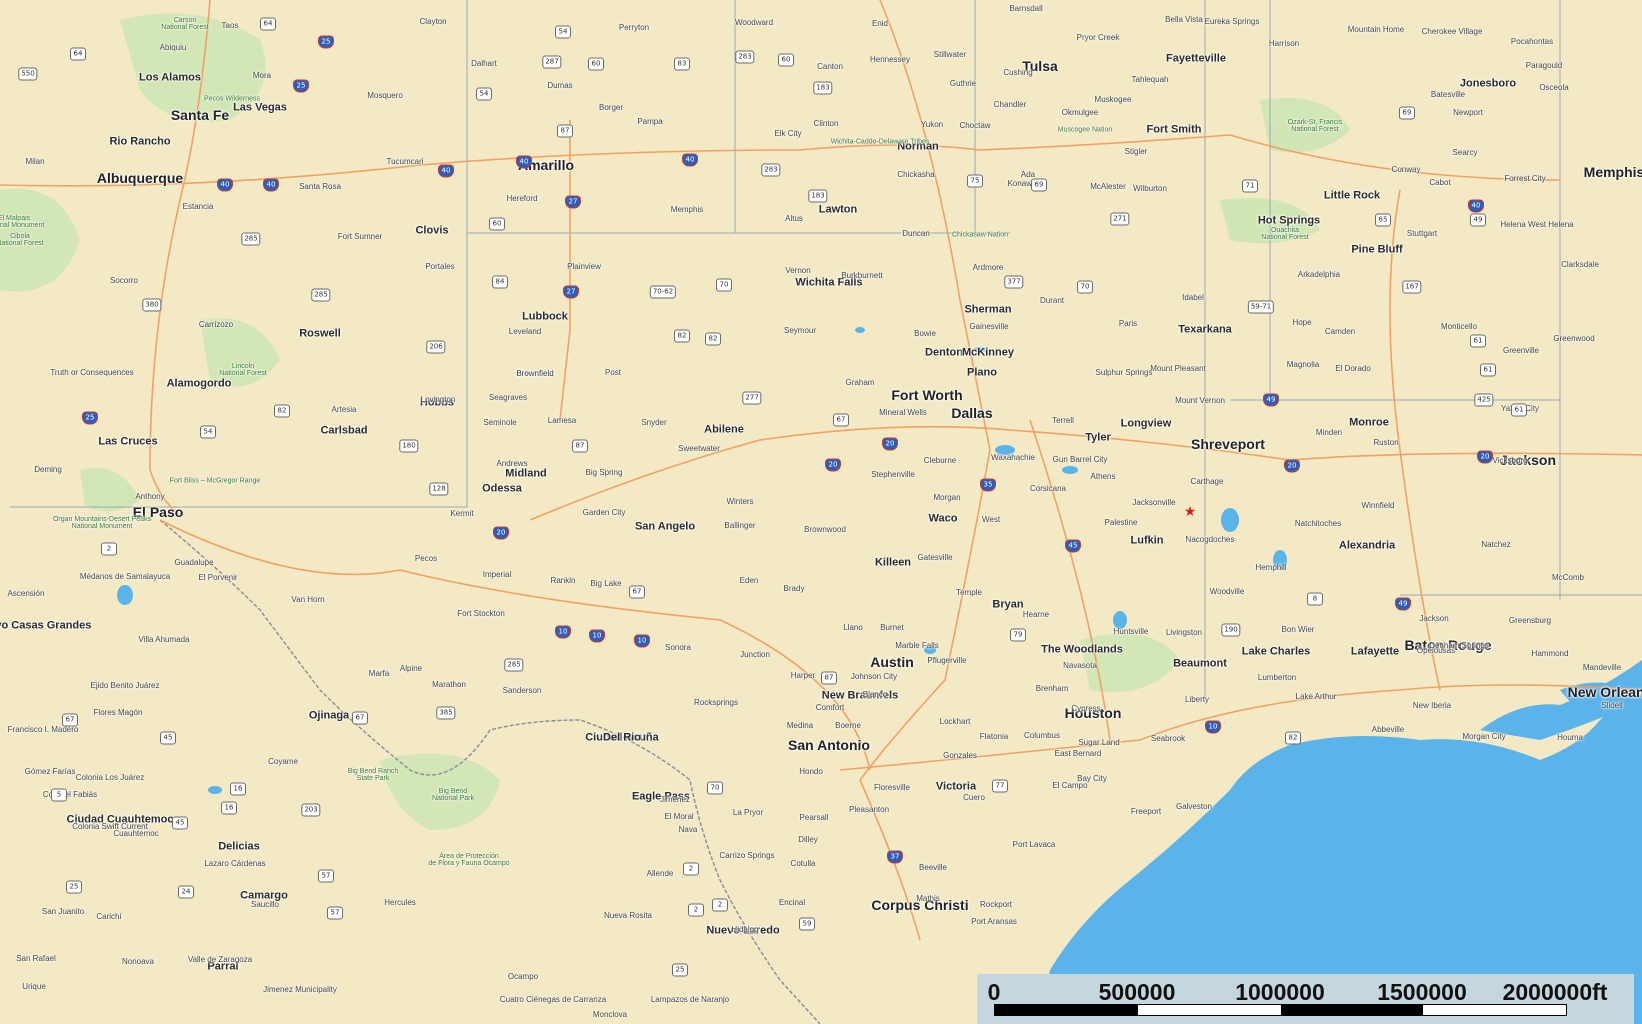  What do you see at coordinates (956, 786) in the screenshot?
I see `city-label: Victoria` at bounding box center [956, 786].